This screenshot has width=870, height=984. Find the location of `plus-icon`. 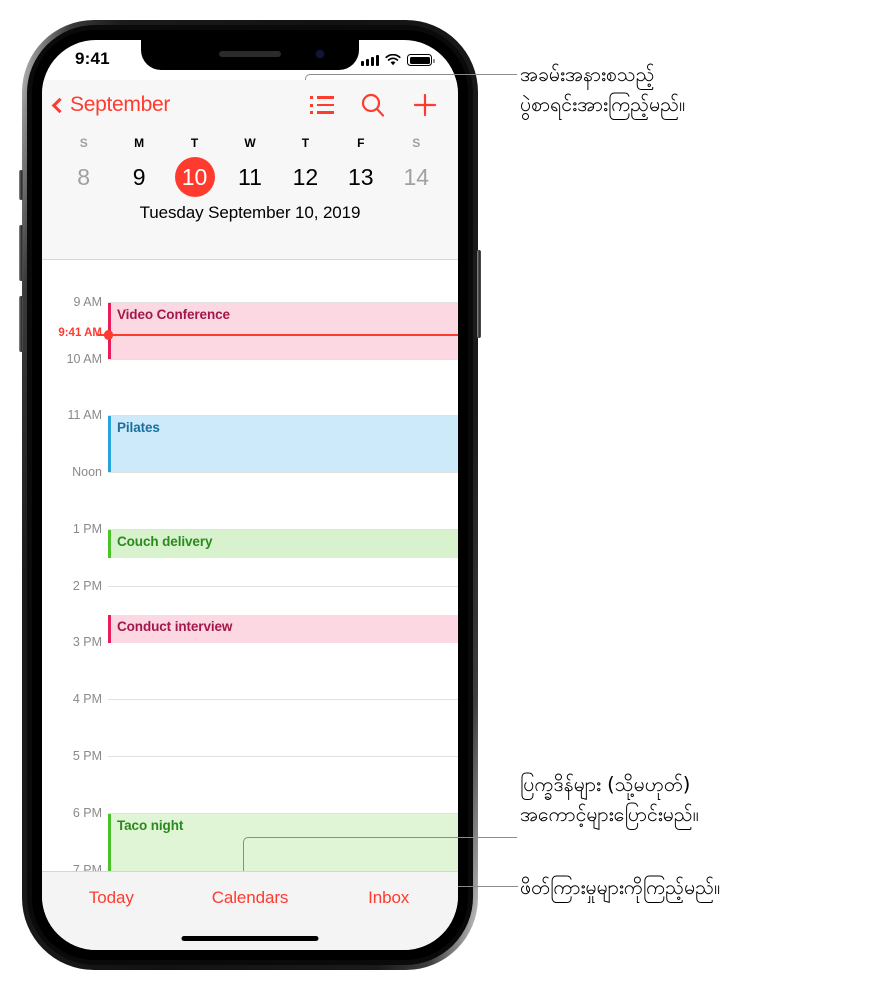

plus-icon is located at coordinates (425, 105).